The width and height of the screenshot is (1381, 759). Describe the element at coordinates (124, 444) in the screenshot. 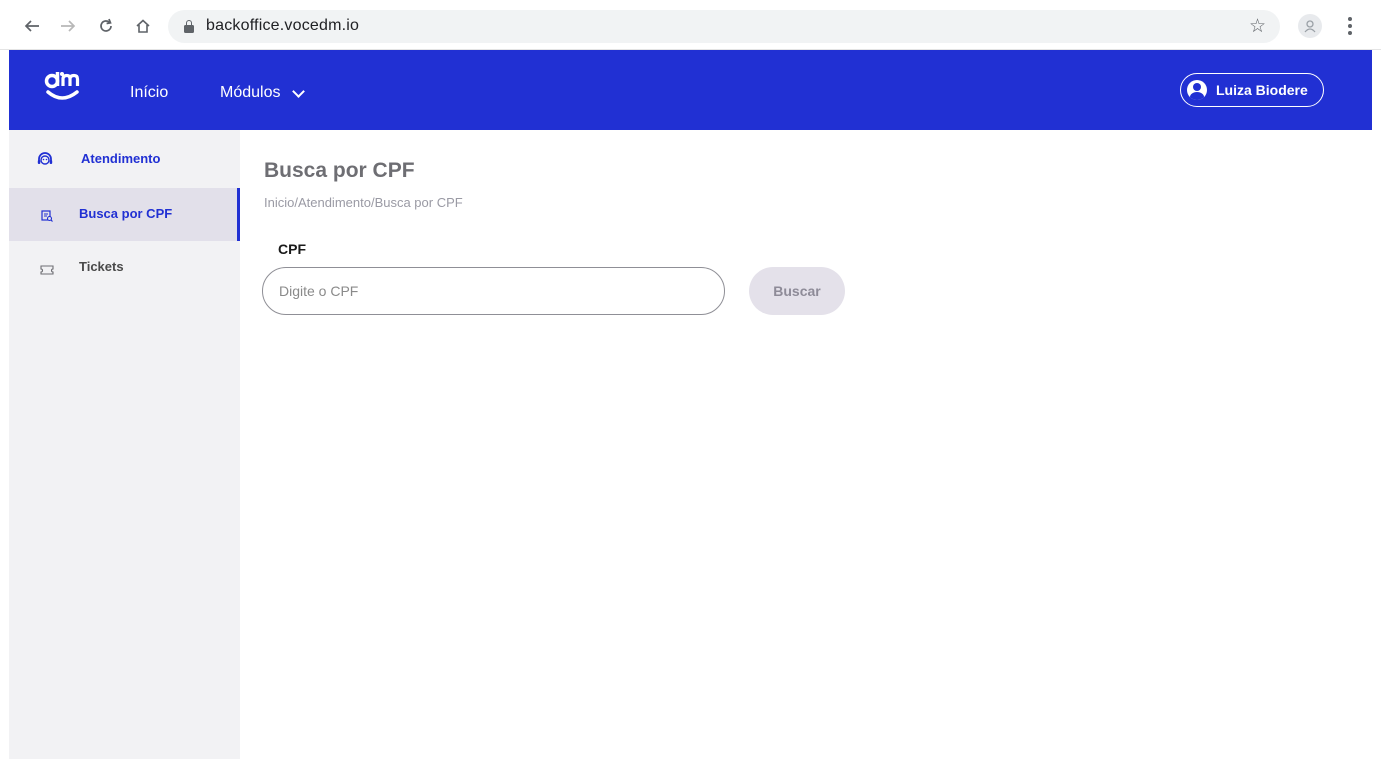

I see `sidebar: Atendimento Busca por CPF Tickets` at that location.